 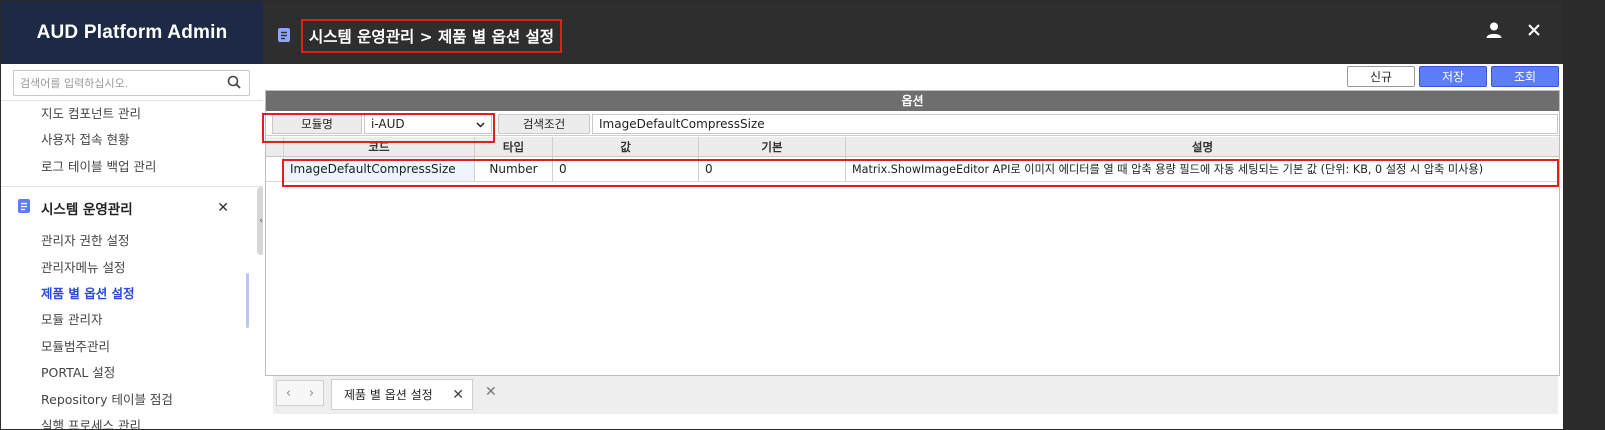 I want to click on module-label: 모듈명, so click(x=317, y=124).